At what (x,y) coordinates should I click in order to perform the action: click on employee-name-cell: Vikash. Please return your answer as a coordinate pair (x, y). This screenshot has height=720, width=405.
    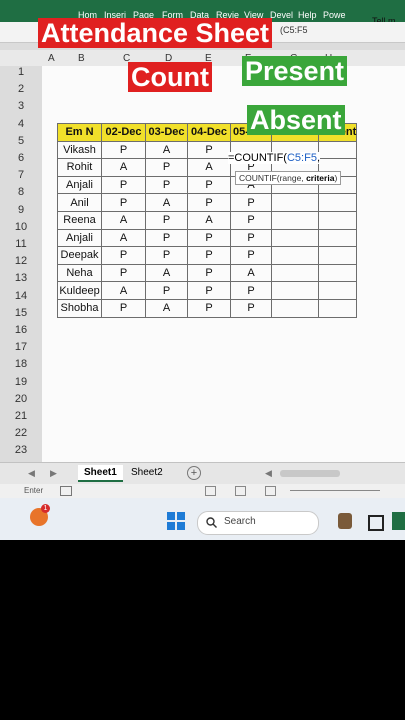
    Looking at the image, I should click on (79, 150).